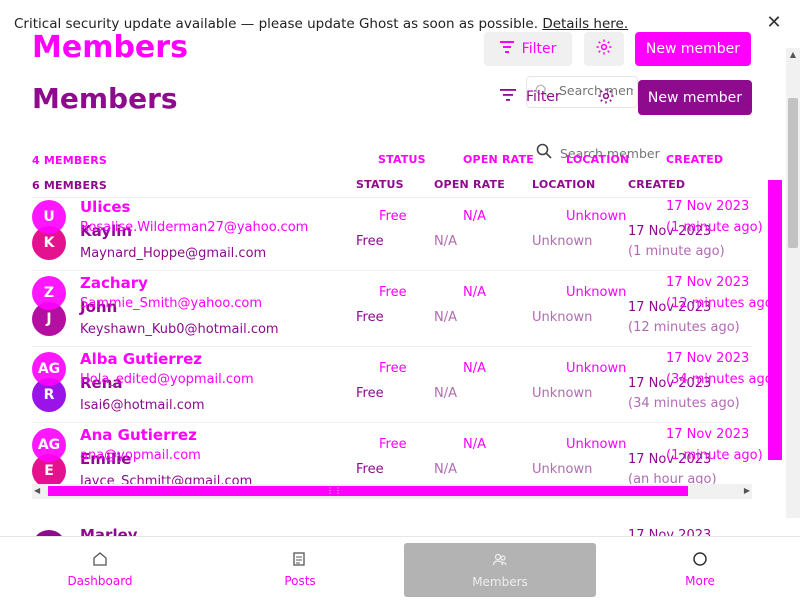 This screenshot has height=601, width=800. Describe the element at coordinates (544, 153) in the screenshot. I see `search-icon` at that location.